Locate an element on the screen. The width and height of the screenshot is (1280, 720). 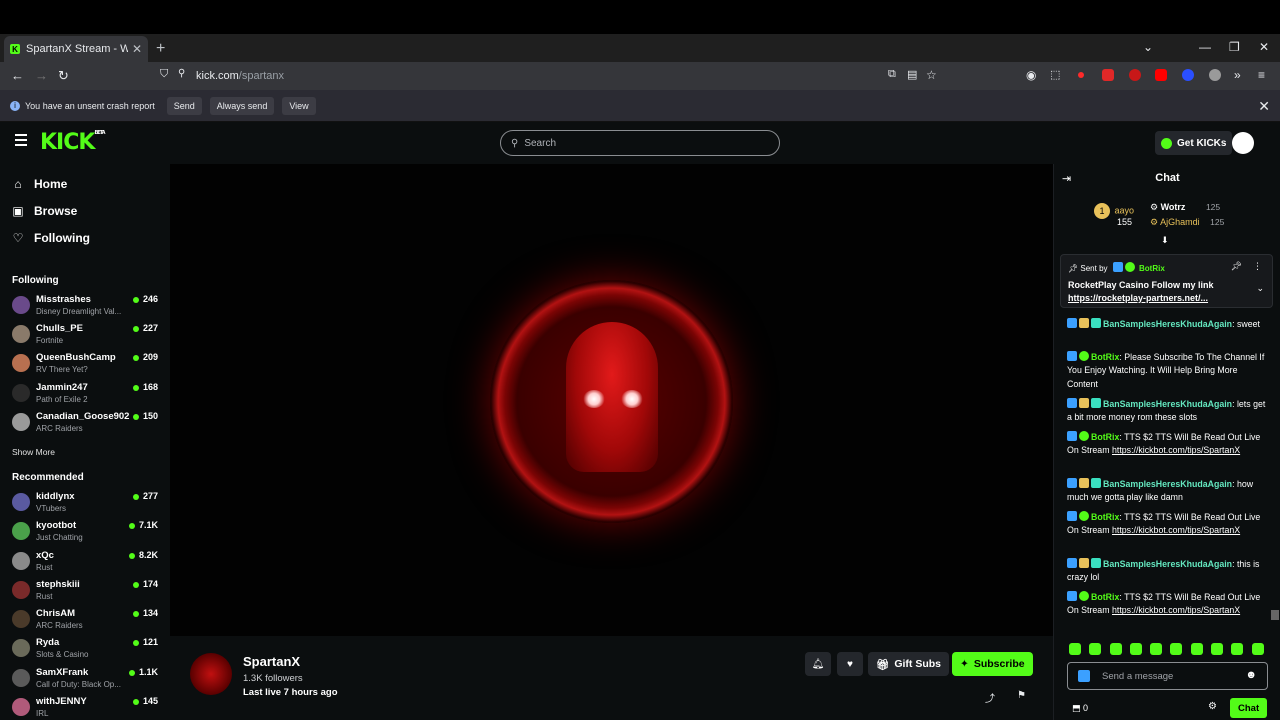
recommended-channel: xQc Rust 8.2K is located at coordinates (87, 564).